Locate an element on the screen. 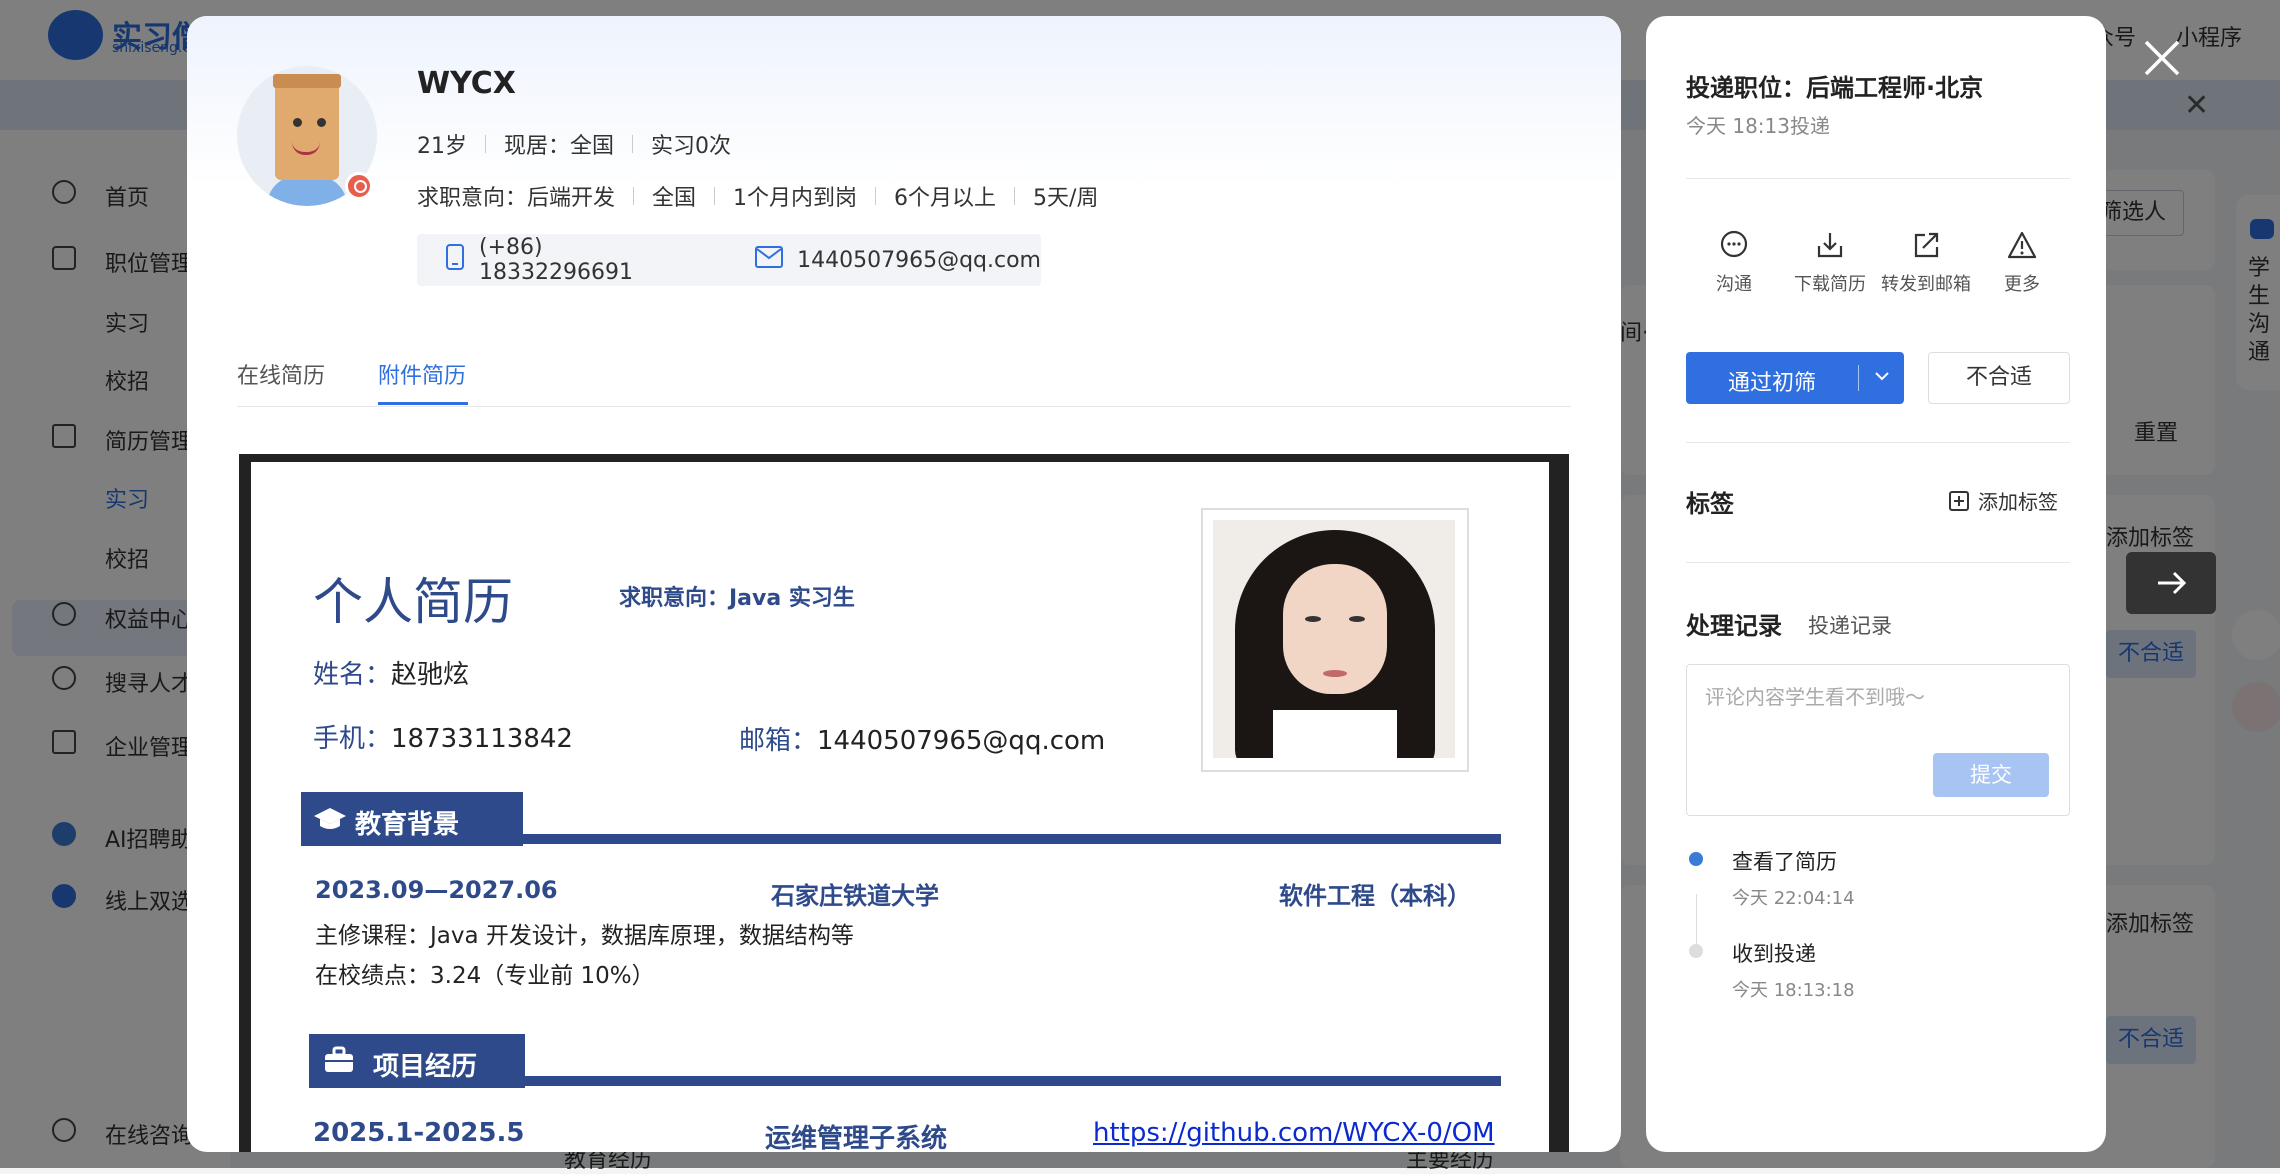 Image resolution: width=2280 pixels, height=1174 pixels. intent-arrival: 1个月内到岗 is located at coordinates (795, 198).